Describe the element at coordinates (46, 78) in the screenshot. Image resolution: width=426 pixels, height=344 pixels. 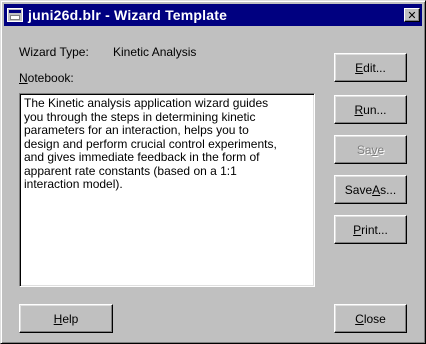
I see `notebook-label: Notebook:` at that location.